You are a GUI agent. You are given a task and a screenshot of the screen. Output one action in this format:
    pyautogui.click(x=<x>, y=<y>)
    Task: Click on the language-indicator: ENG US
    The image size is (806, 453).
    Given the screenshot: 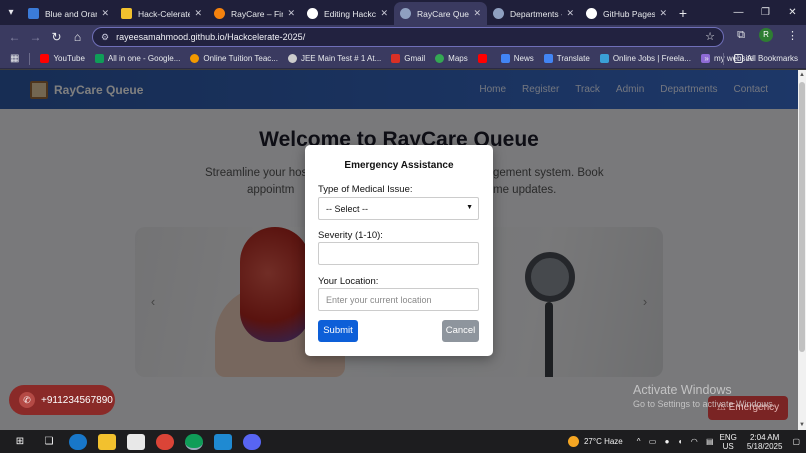 What is the action you would take?
    pyautogui.click(x=728, y=442)
    